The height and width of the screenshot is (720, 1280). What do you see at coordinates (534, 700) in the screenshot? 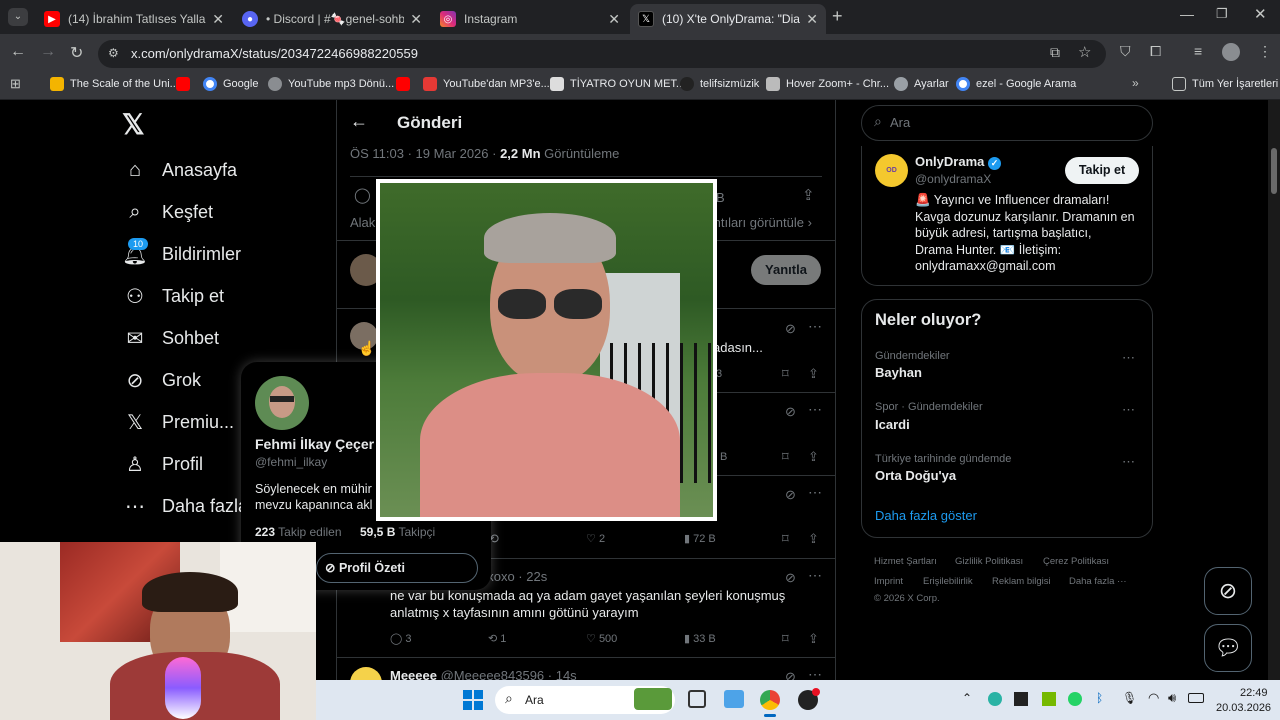
I see `taskbar-search-text: Ara` at bounding box center [534, 700].